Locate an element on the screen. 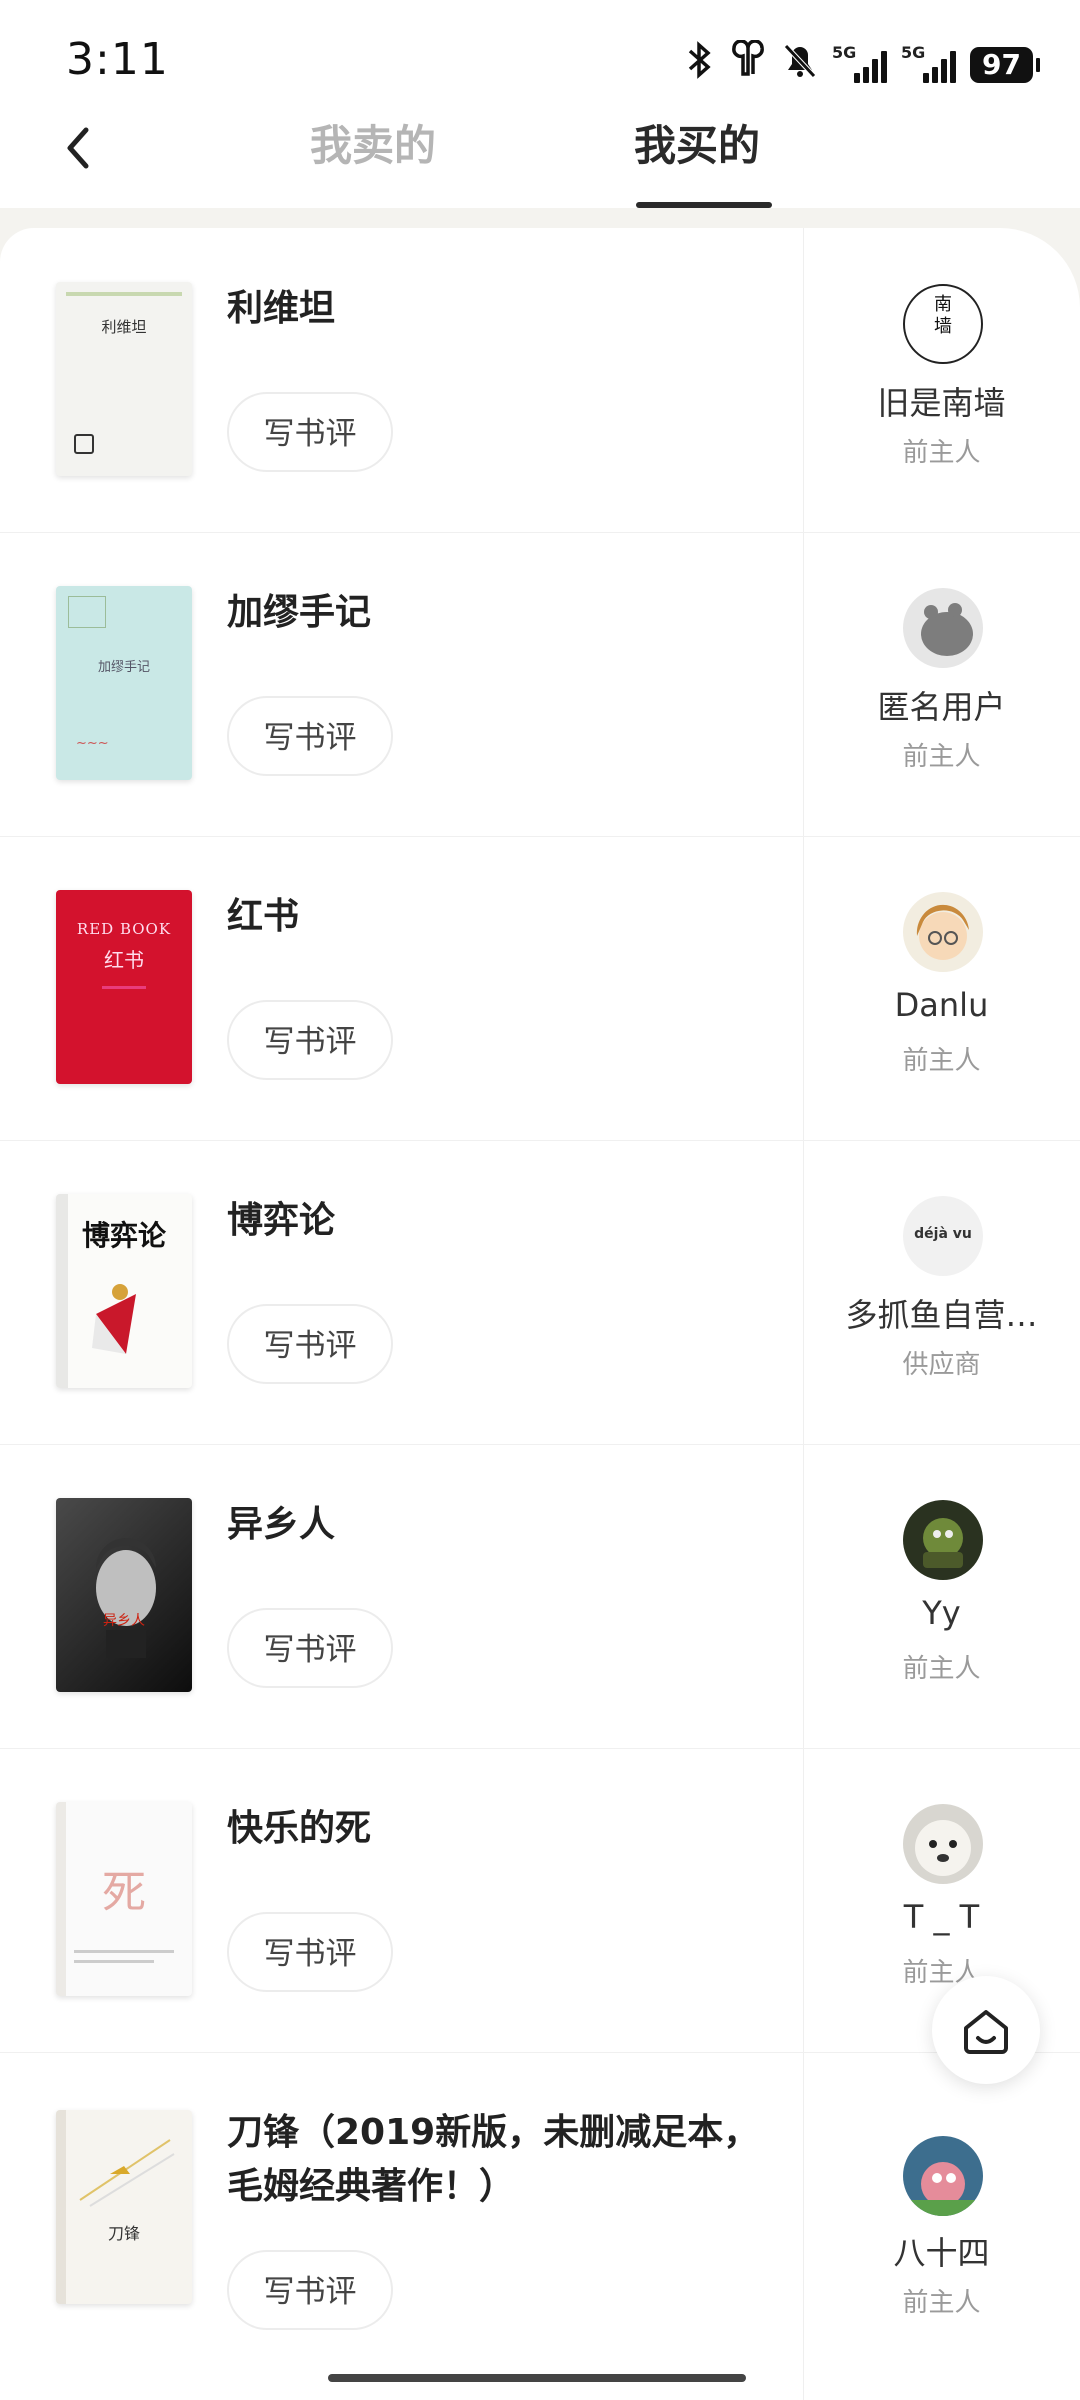  seller-name: Danlu is located at coordinates (941, 1005).